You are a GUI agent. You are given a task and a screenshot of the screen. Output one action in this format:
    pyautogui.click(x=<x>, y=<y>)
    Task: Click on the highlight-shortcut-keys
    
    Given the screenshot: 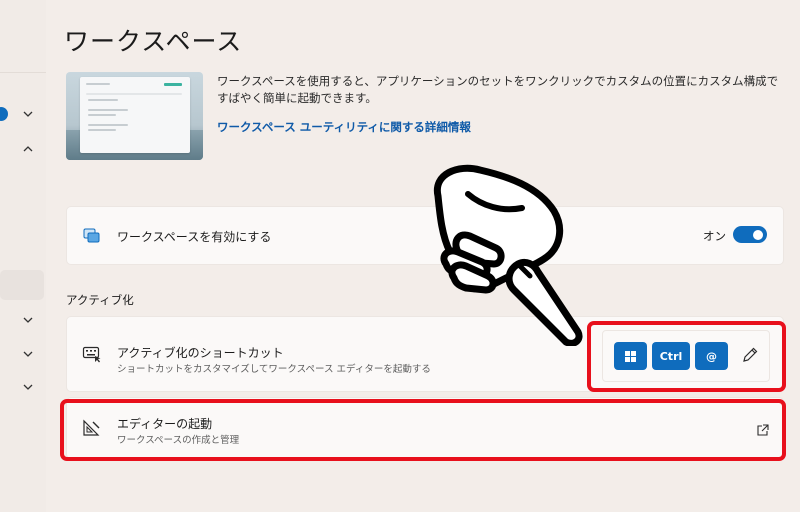 What is the action you would take?
    pyautogui.click(x=686, y=356)
    